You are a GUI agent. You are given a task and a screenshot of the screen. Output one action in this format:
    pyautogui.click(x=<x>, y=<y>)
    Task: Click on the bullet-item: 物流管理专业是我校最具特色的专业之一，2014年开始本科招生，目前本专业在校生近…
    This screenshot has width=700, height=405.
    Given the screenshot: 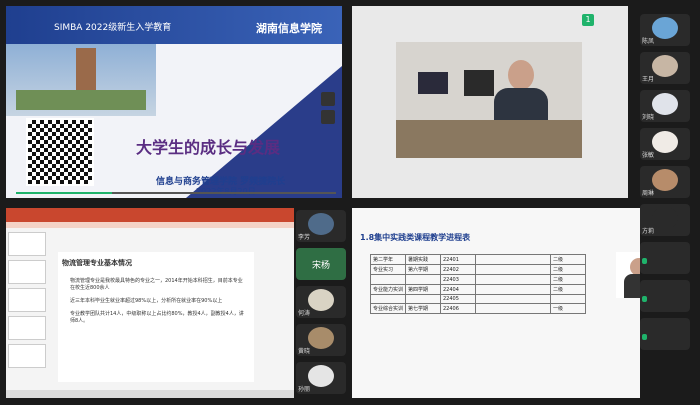 What is the action you would take?
    pyautogui.click(x=156, y=284)
    